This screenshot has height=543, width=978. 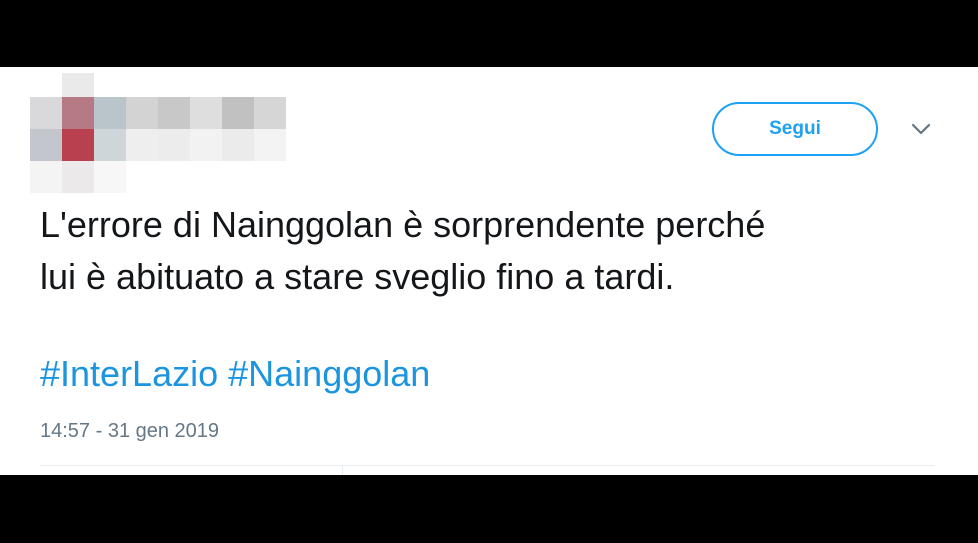 I want to click on divider-tick, so click(x=342, y=470).